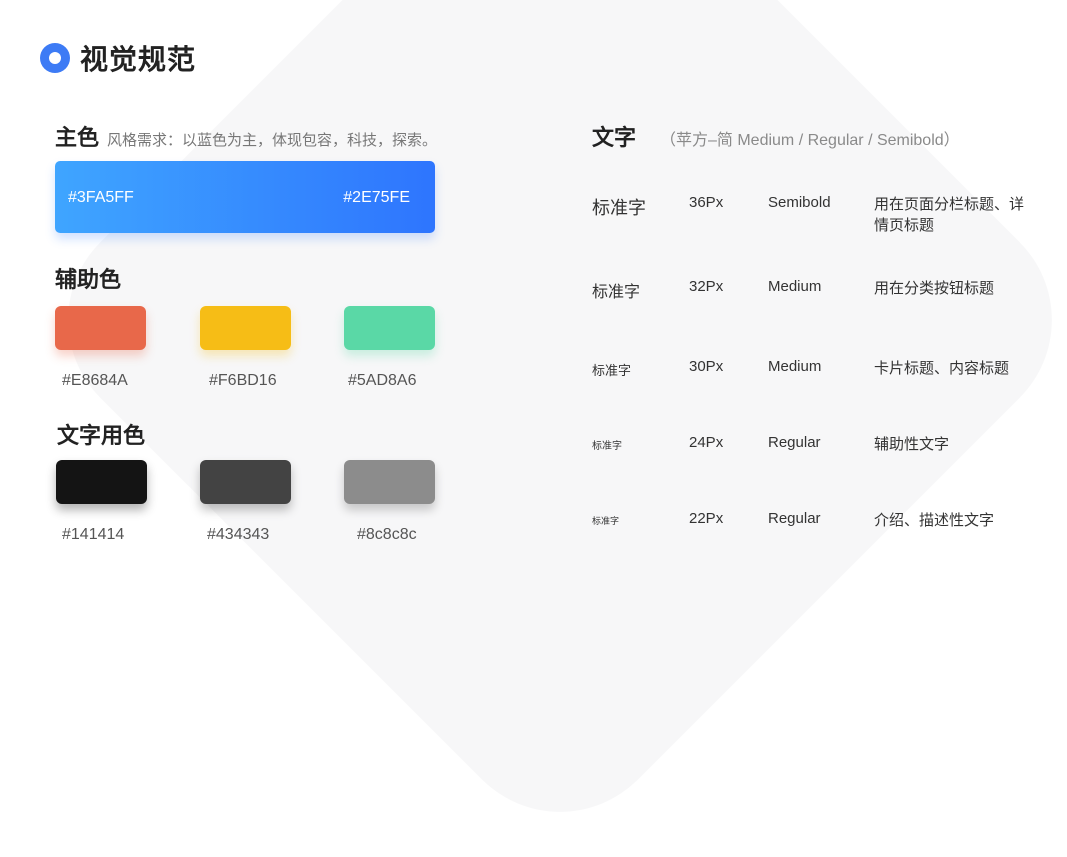 The image size is (1067, 857). I want to click on primary-gradient-swatch: #3FA5FF #2E75FE, so click(245, 197).